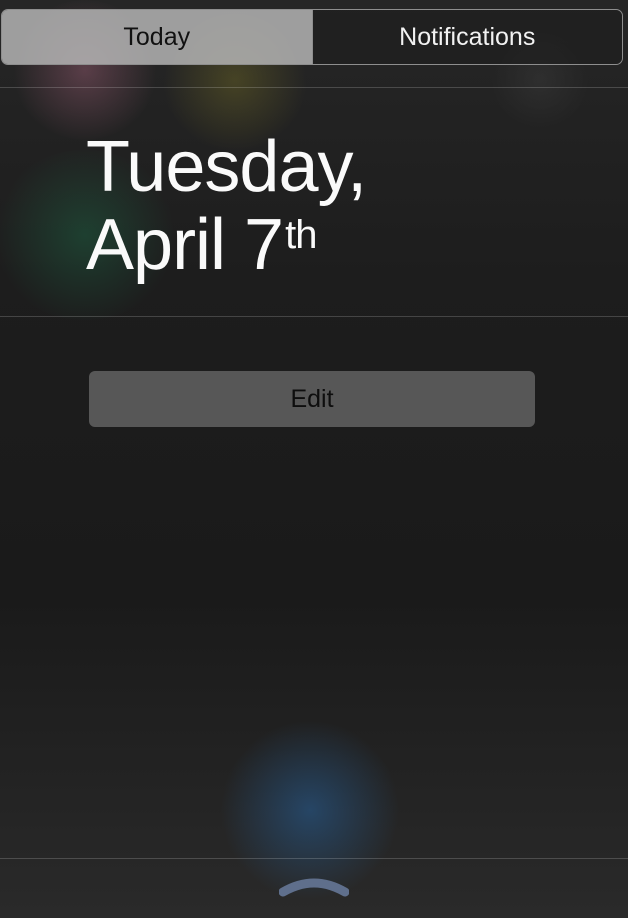 Image resolution: width=628 pixels, height=918 pixels. I want to click on segmented-control: Today Notifications, so click(312, 37).